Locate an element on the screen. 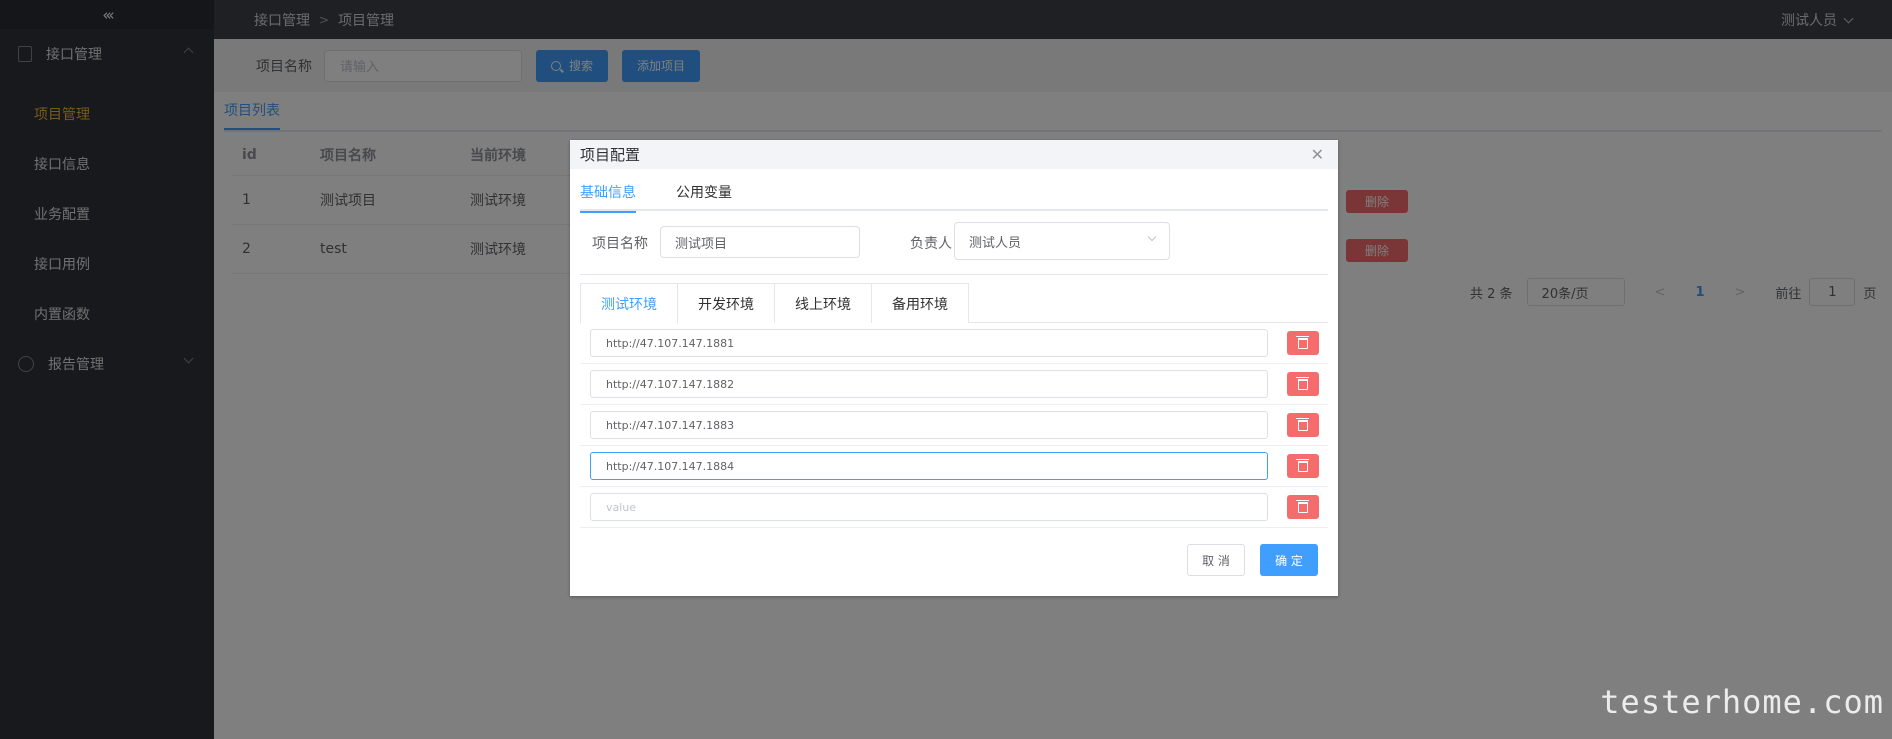 Image resolution: width=1892 pixels, height=739 pixels. dialog-title: 项目配置 is located at coordinates (610, 155).